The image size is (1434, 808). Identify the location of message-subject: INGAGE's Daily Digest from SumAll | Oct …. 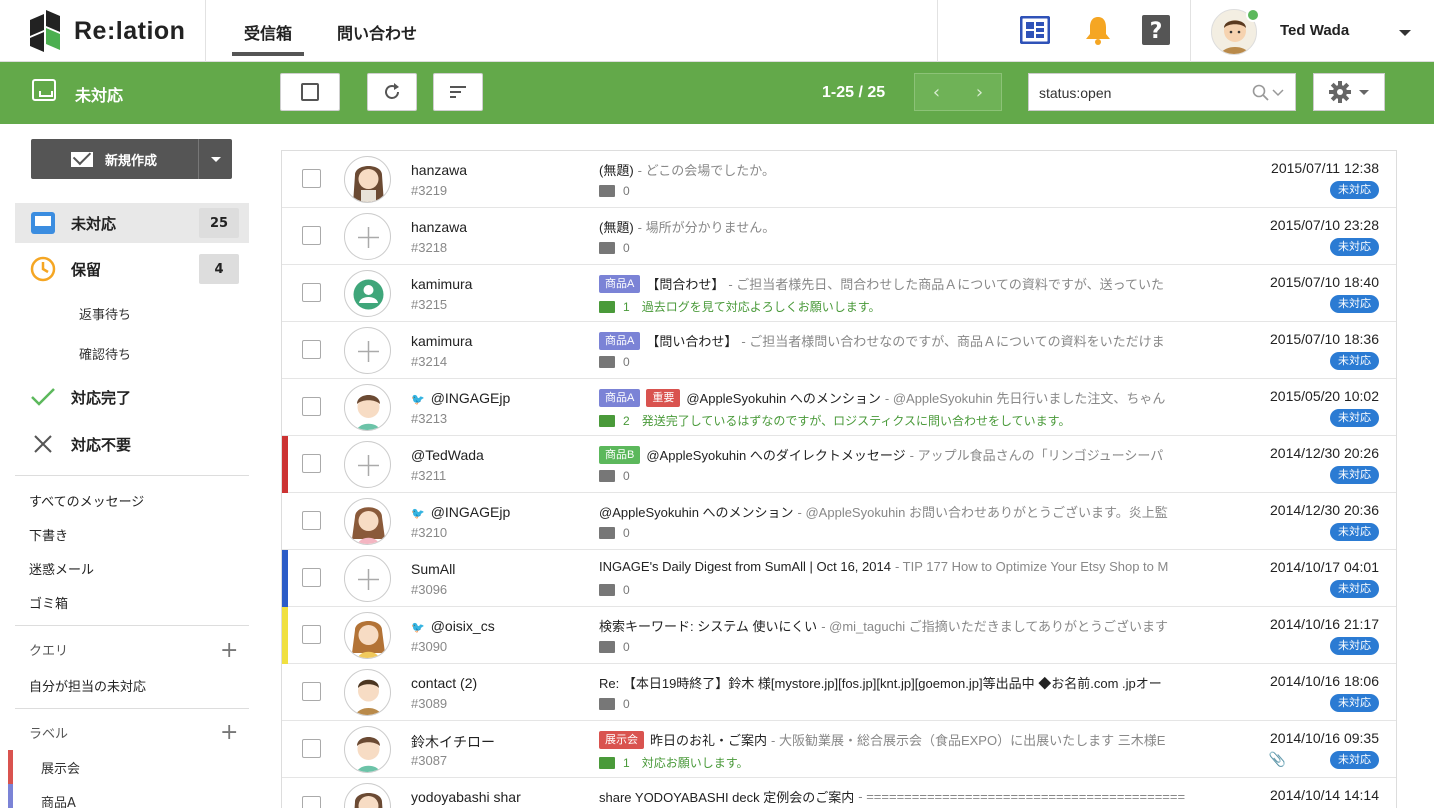
(920, 566).